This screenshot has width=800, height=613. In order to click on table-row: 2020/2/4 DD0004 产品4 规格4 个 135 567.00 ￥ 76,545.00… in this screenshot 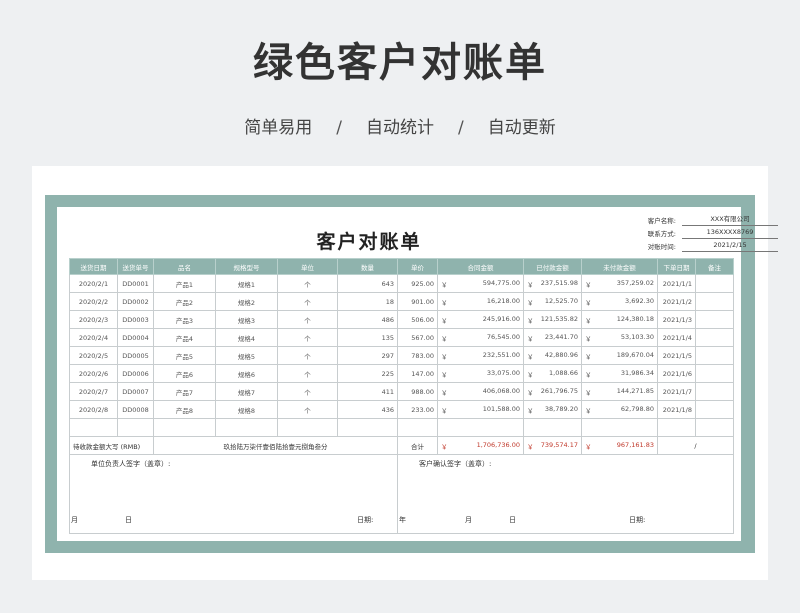, I will do `click(401, 337)`.